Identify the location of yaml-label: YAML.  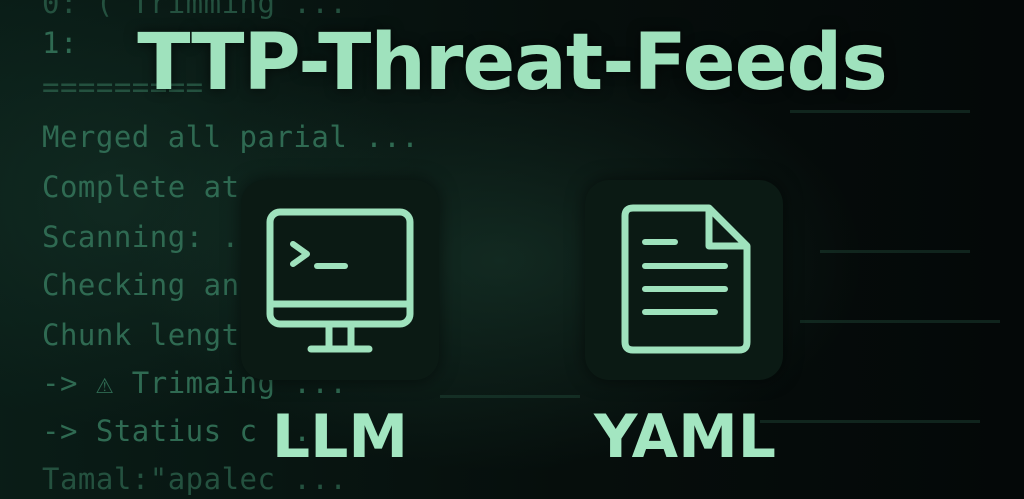
(685, 437).